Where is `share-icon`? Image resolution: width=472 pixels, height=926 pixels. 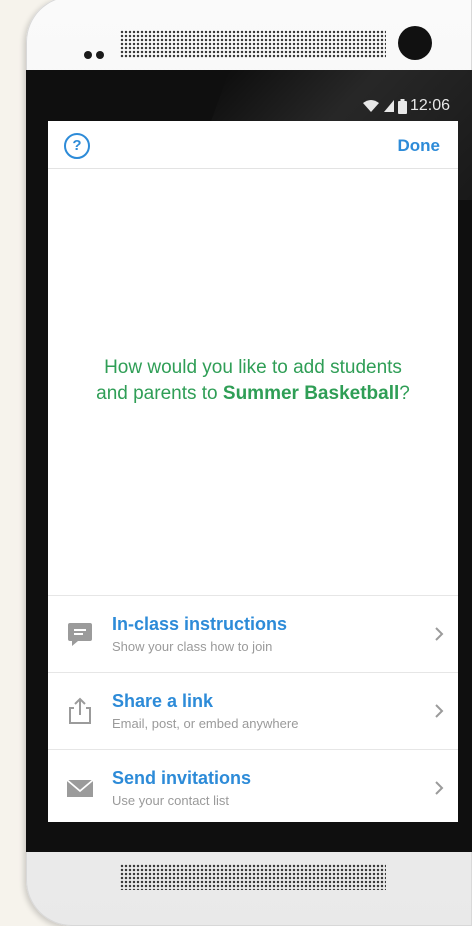 share-icon is located at coordinates (80, 710).